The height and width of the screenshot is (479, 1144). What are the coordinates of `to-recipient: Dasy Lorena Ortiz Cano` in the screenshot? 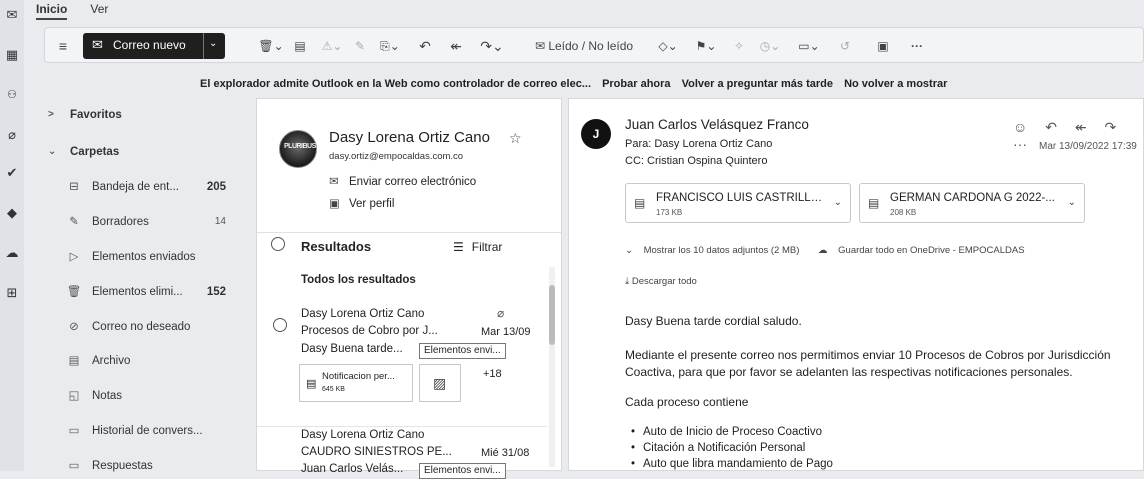 It's located at (713, 144).